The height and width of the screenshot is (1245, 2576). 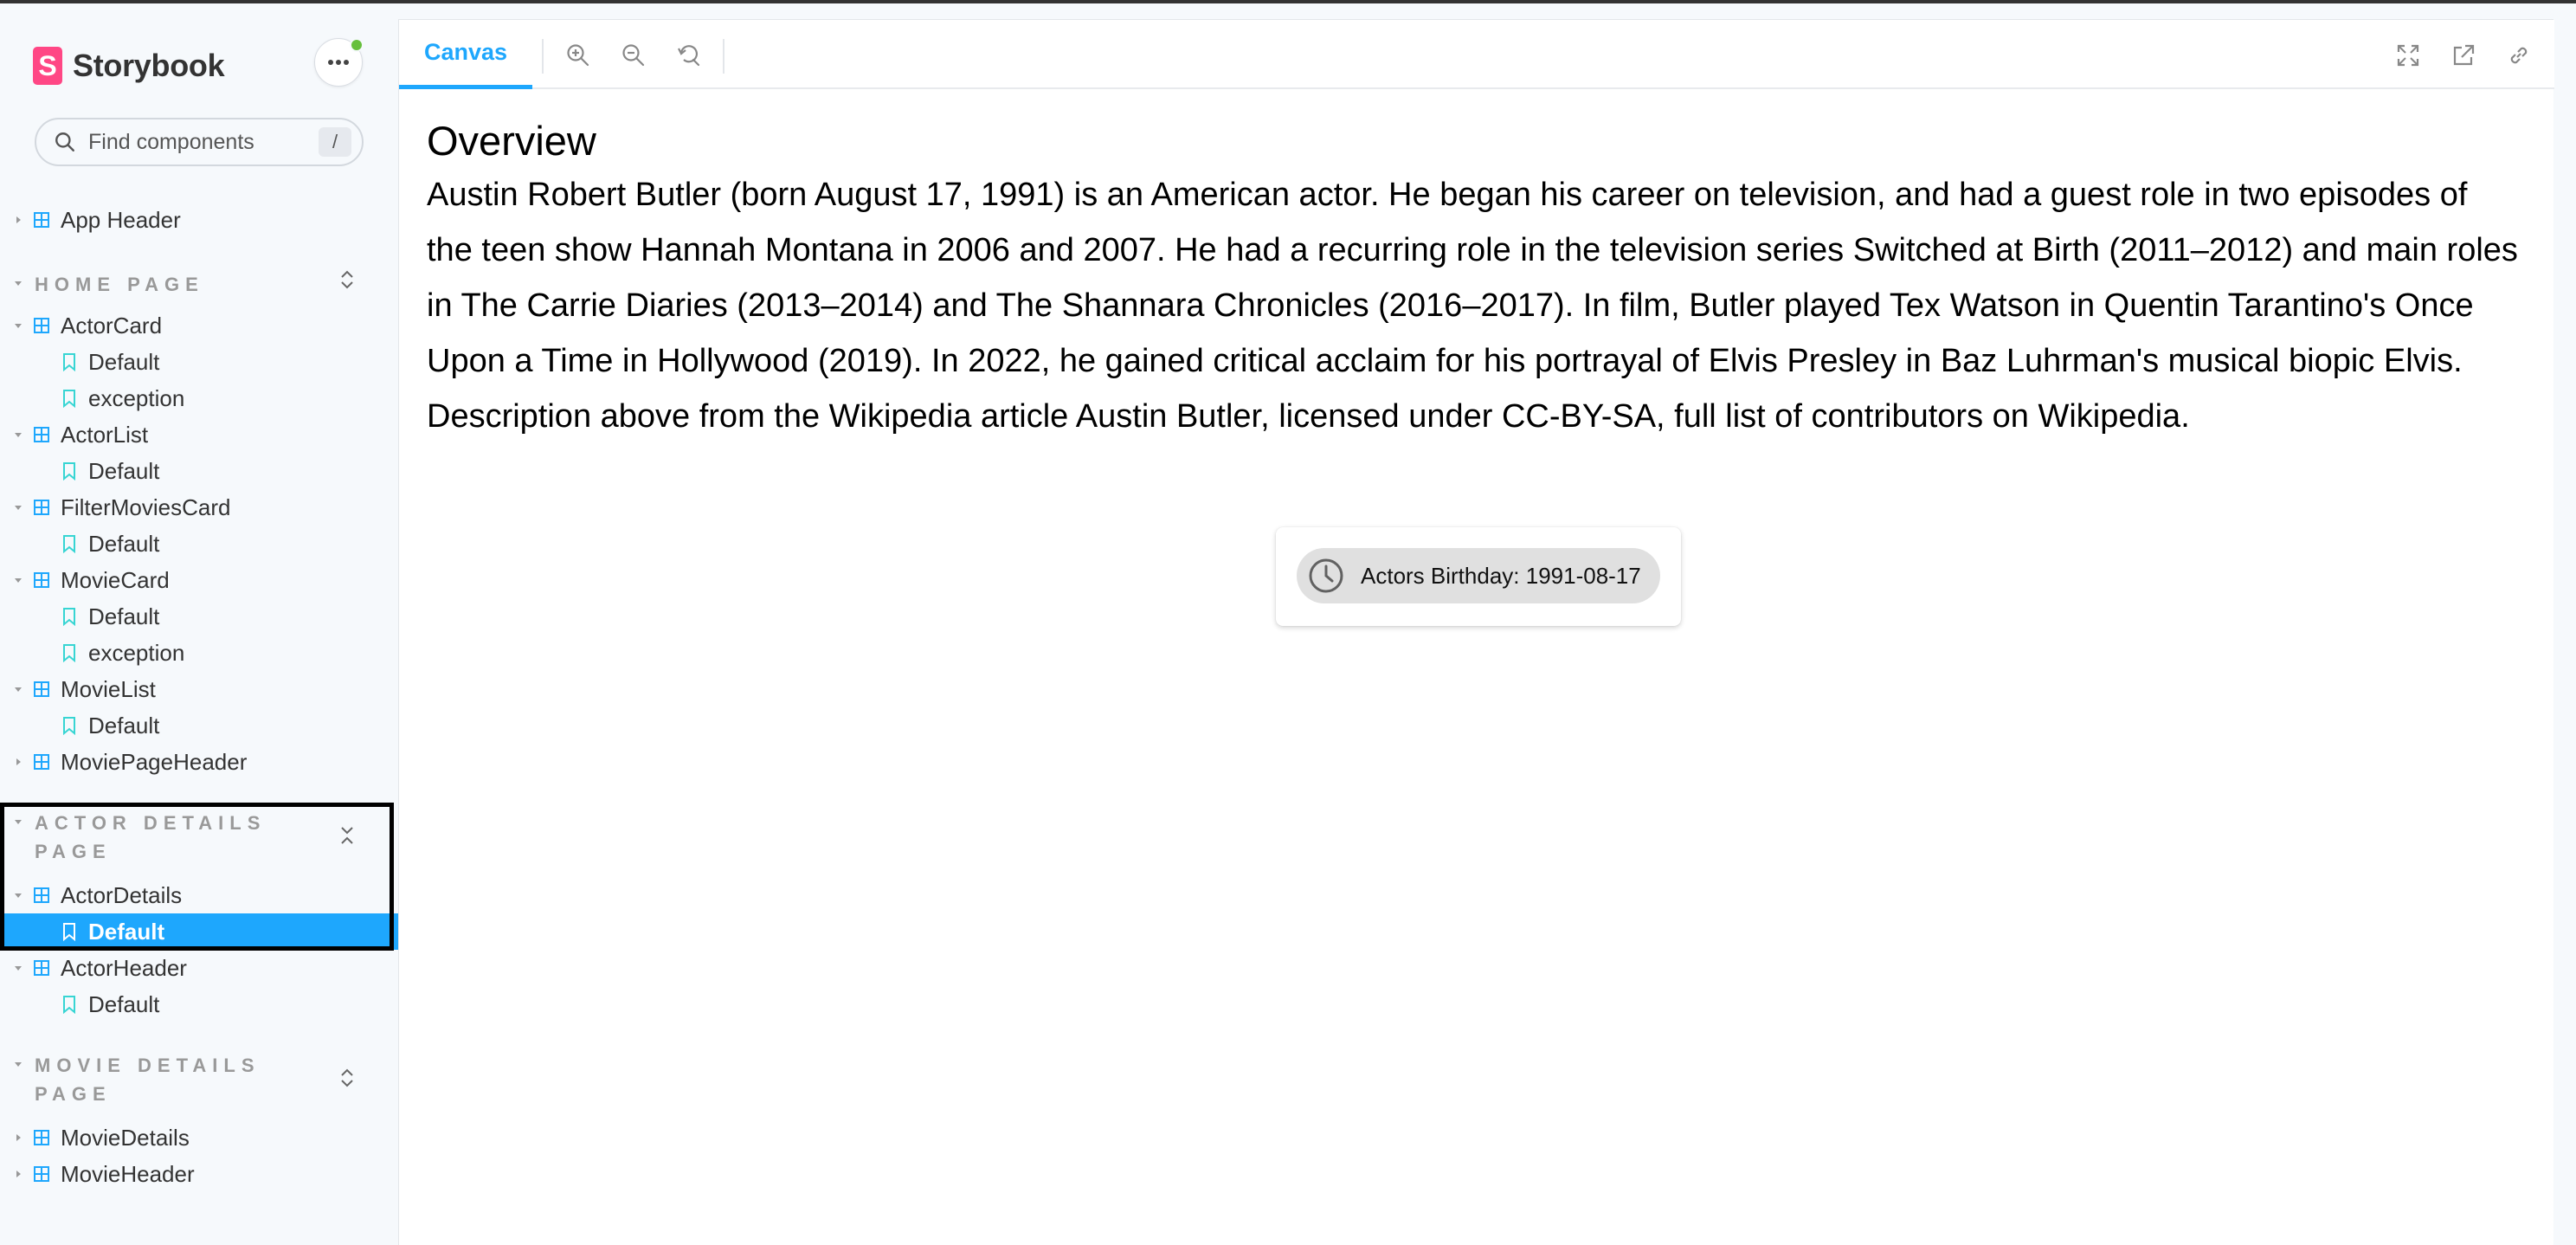 I want to click on sidebar-story-moviecard-default: Default, so click(x=199, y=616).